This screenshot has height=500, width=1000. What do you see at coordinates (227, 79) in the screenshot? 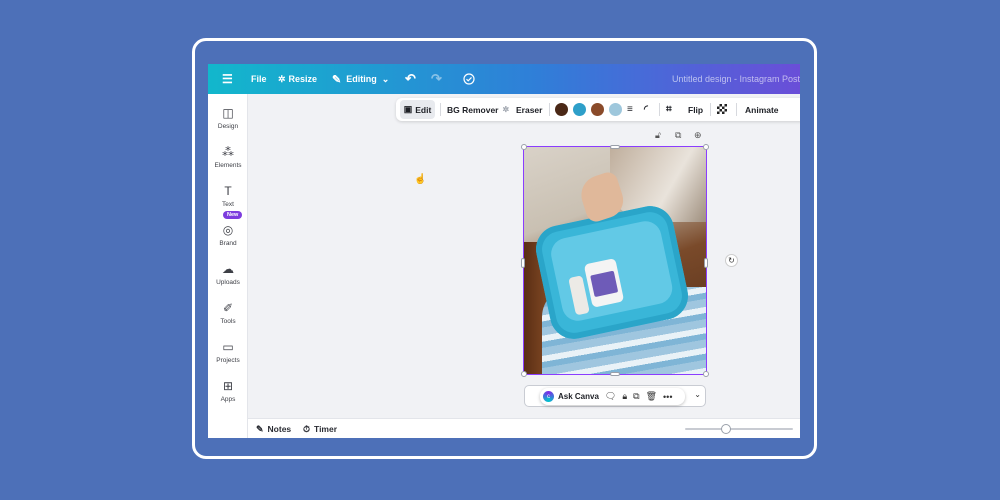
I see `hamburger-icon: ☰` at bounding box center [227, 79].